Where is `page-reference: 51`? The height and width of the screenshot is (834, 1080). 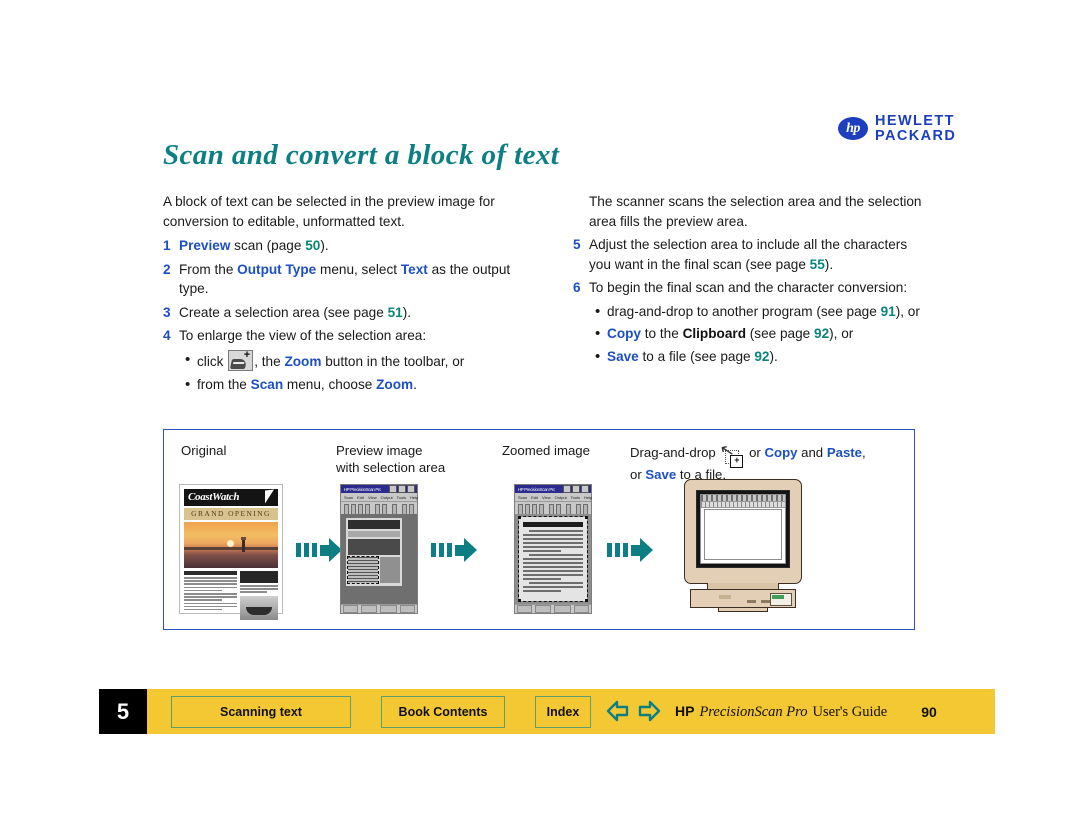
page-reference: 51 is located at coordinates (395, 312).